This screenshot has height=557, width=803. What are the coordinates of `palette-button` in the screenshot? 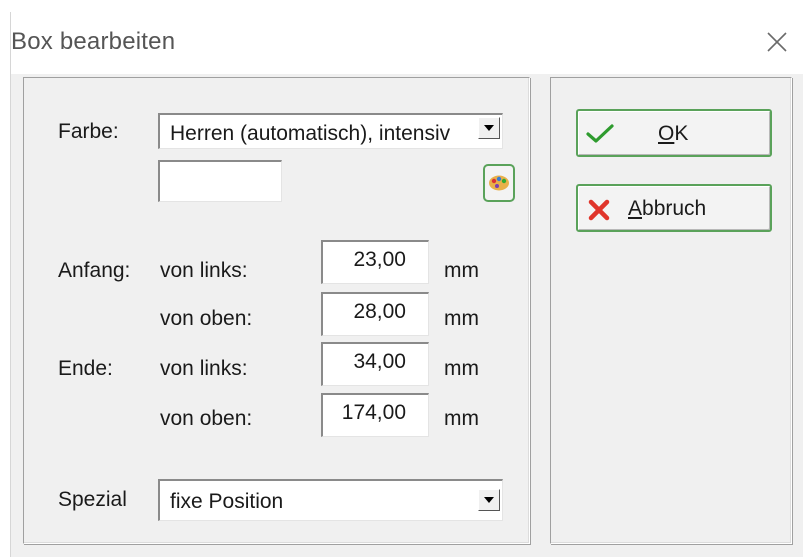 It's located at (499, 183).